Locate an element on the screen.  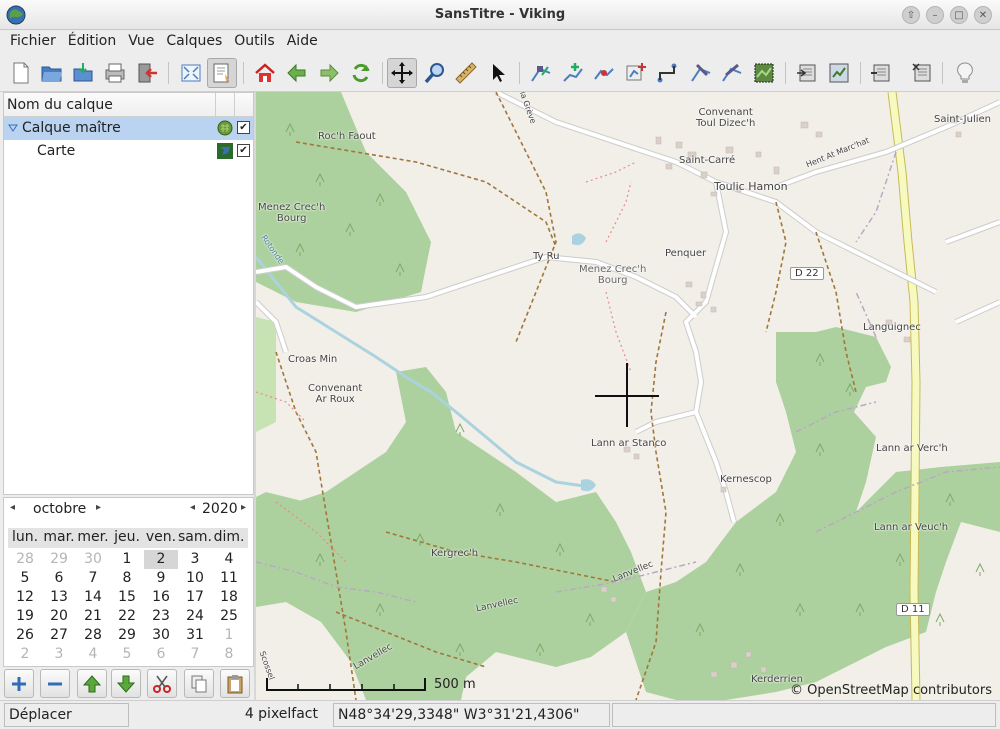
next-month-button: ▸ is located at coordinates (98, 507).